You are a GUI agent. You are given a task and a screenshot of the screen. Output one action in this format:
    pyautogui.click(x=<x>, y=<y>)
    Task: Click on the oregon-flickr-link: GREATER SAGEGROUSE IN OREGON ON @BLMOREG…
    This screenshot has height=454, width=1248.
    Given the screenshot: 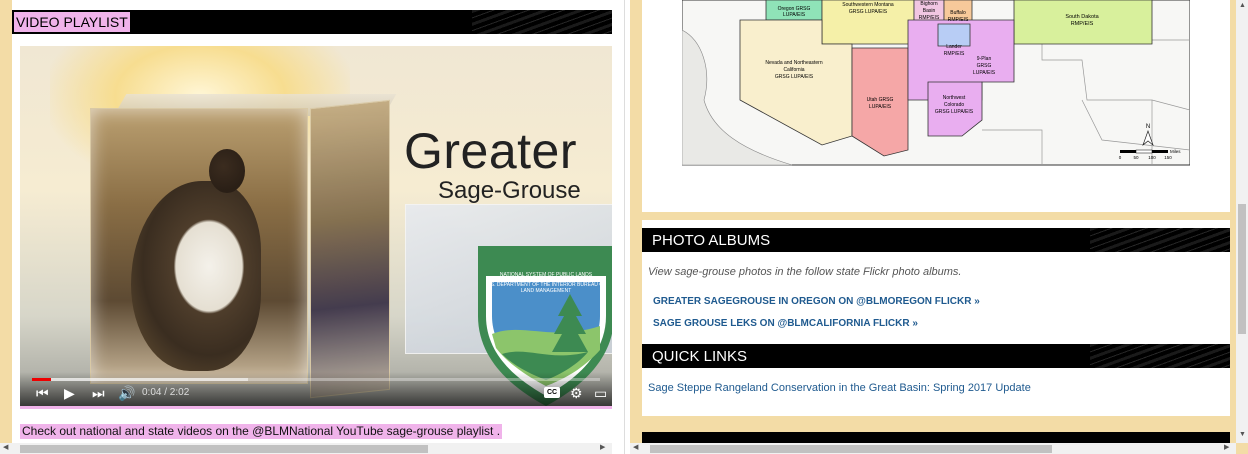 What is the action you would take?
    pyautogui.click(x=816, y=301)
    